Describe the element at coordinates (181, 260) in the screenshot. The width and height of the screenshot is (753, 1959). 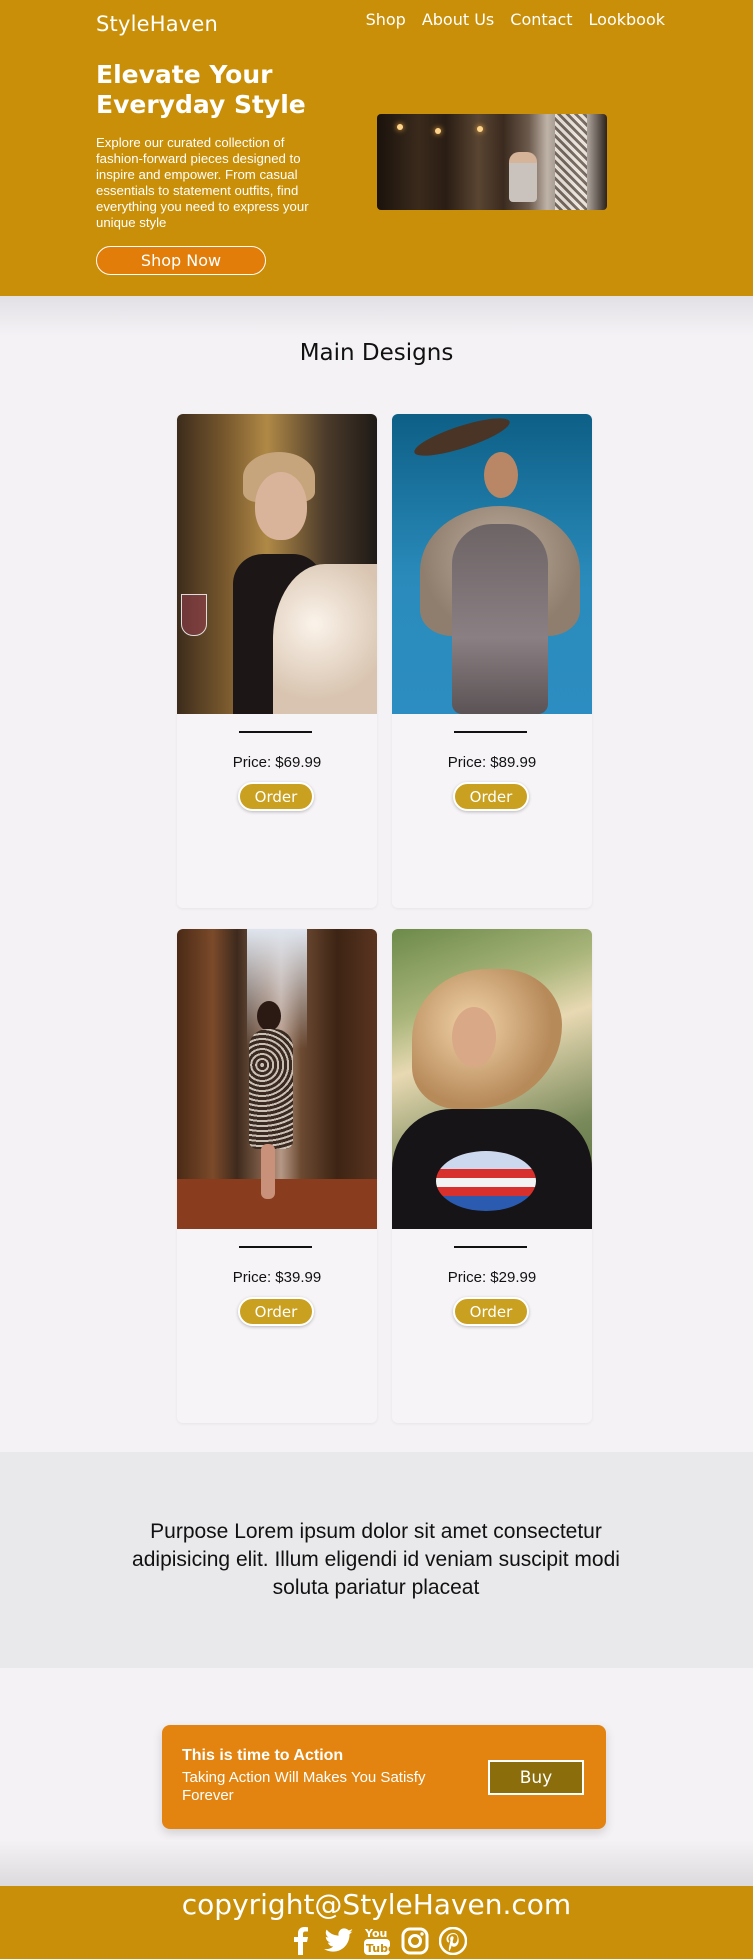
I see `shop-now-button: Shop Now` at that location.